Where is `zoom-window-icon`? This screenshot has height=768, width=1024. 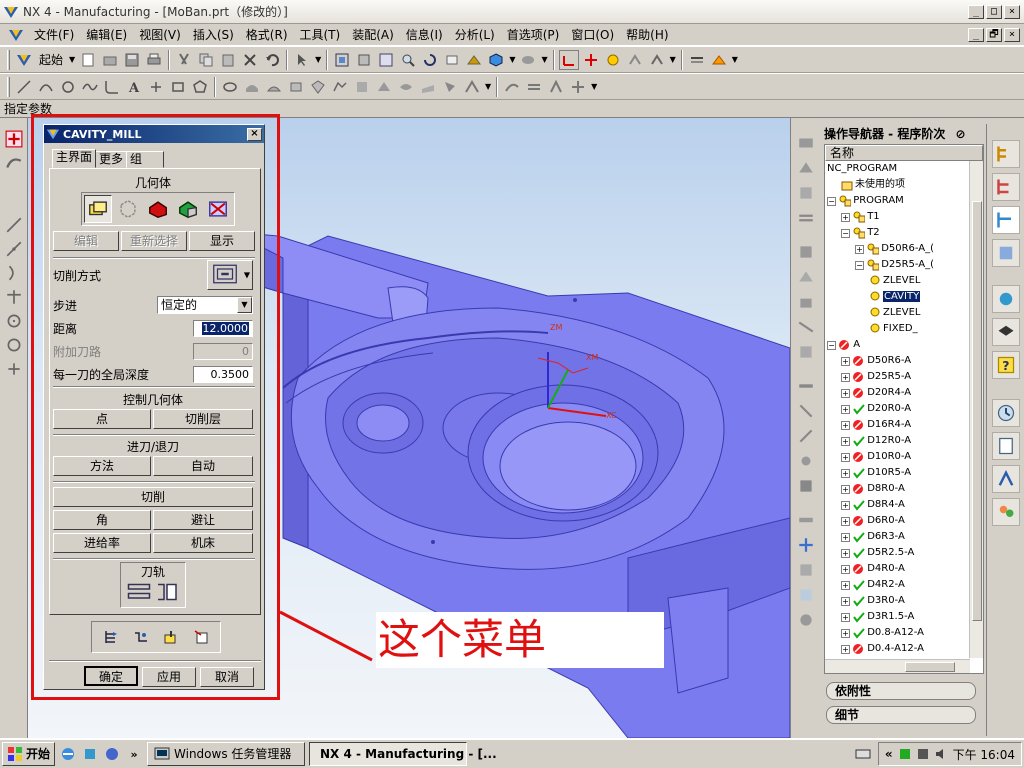
zoom-window-icon is located at coordinates (364, 60).